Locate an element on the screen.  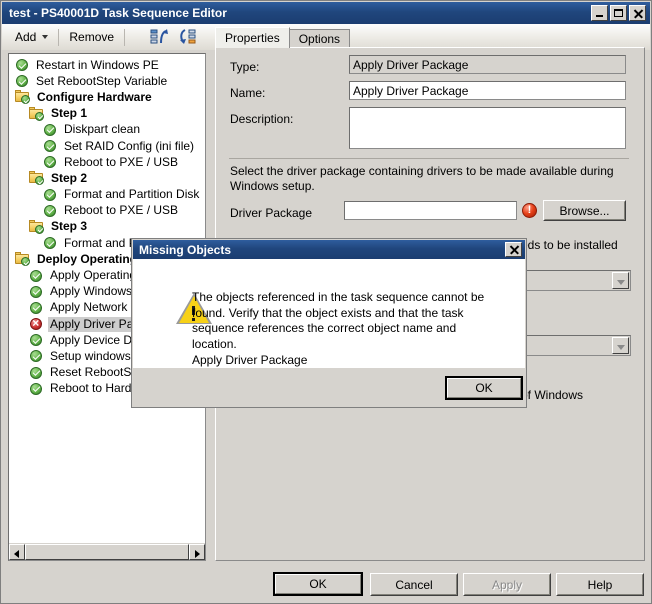
tree-horizontal-scrollbar is located at coordinates (107, 551).